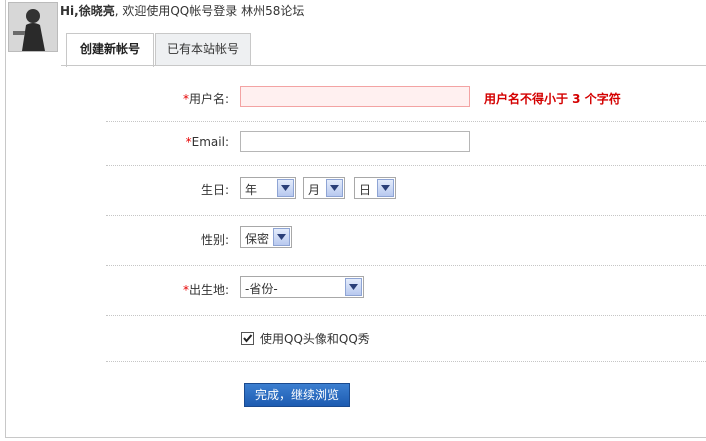 The width and height of the screenshot is (706, 441). What do you see at coordinates (214, 190) in the screenshot?
I see `birthday-label: 生日:` at bounding box center [214, 190].